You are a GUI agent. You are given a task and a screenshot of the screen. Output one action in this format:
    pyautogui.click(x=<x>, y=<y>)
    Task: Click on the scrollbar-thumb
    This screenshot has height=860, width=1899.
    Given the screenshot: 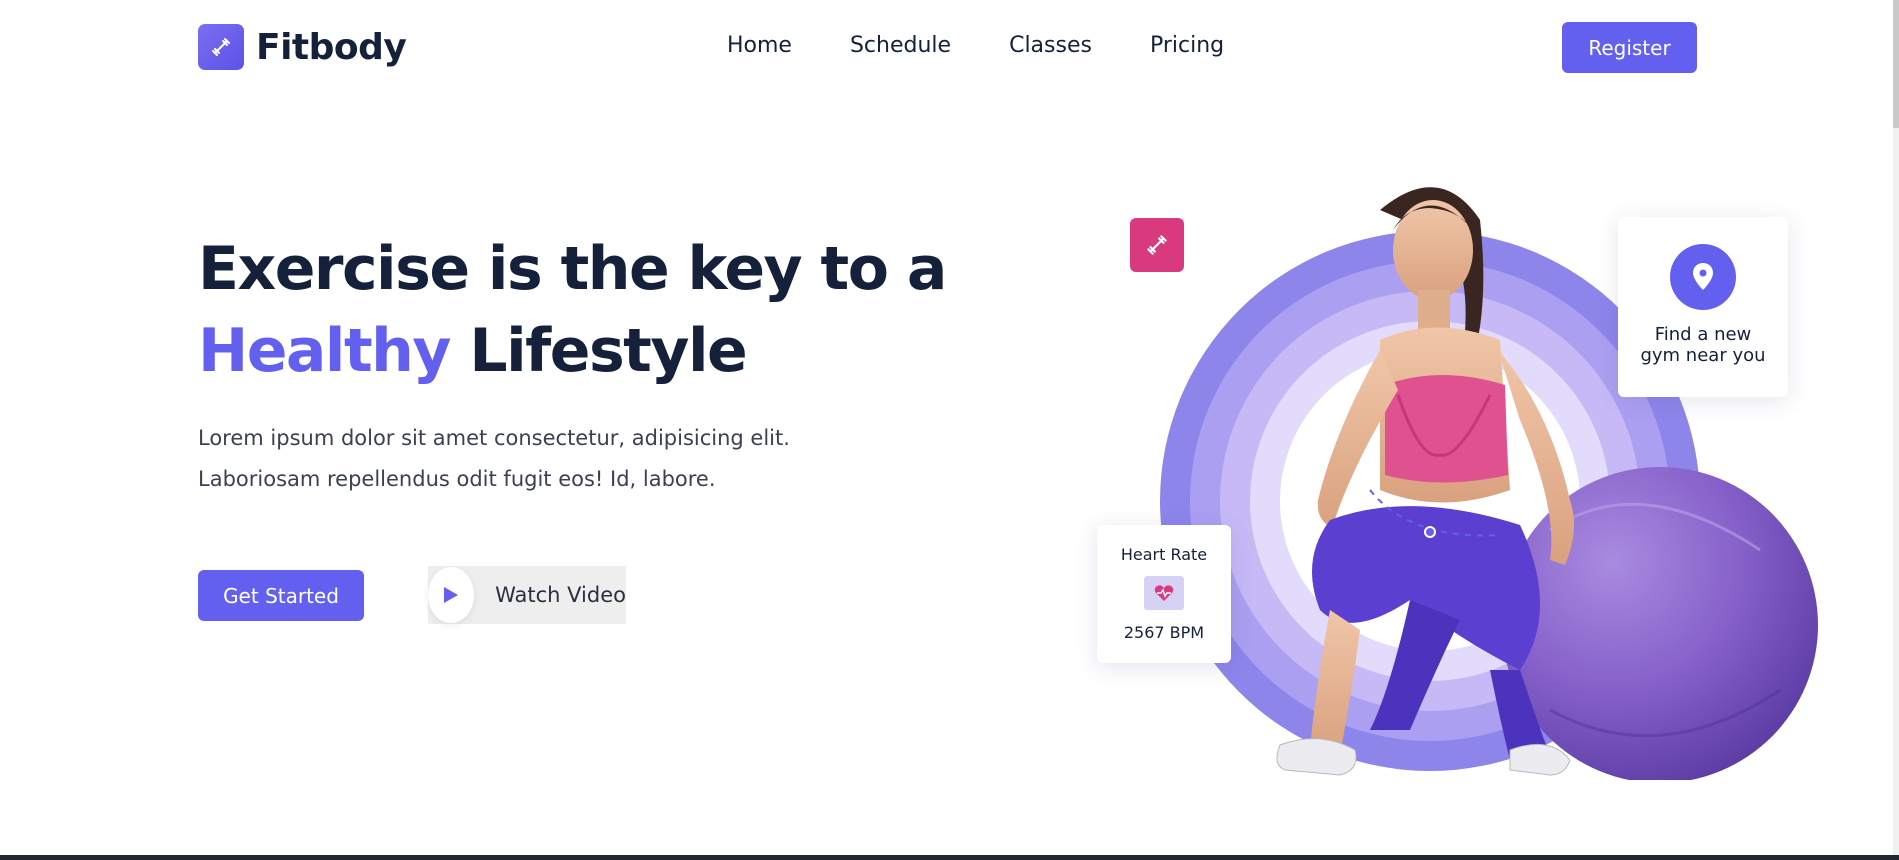 What is the action you would take?
    pyautogui.click(x=1896, y=64)
    